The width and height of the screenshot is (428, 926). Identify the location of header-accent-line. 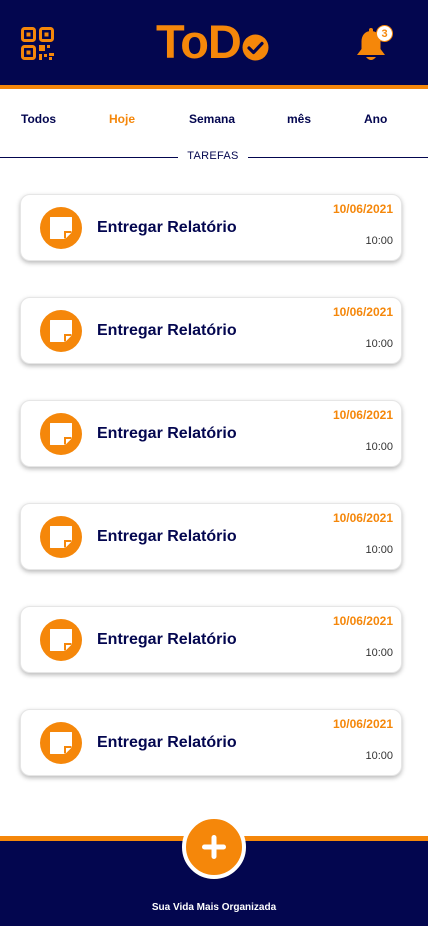
(214, 87).